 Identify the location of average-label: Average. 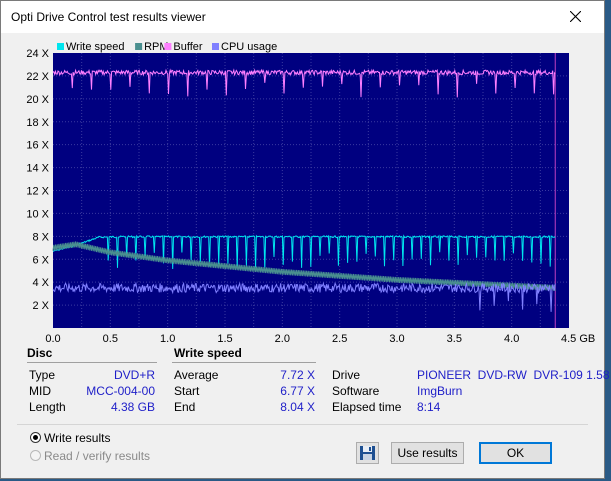
(196, 375).